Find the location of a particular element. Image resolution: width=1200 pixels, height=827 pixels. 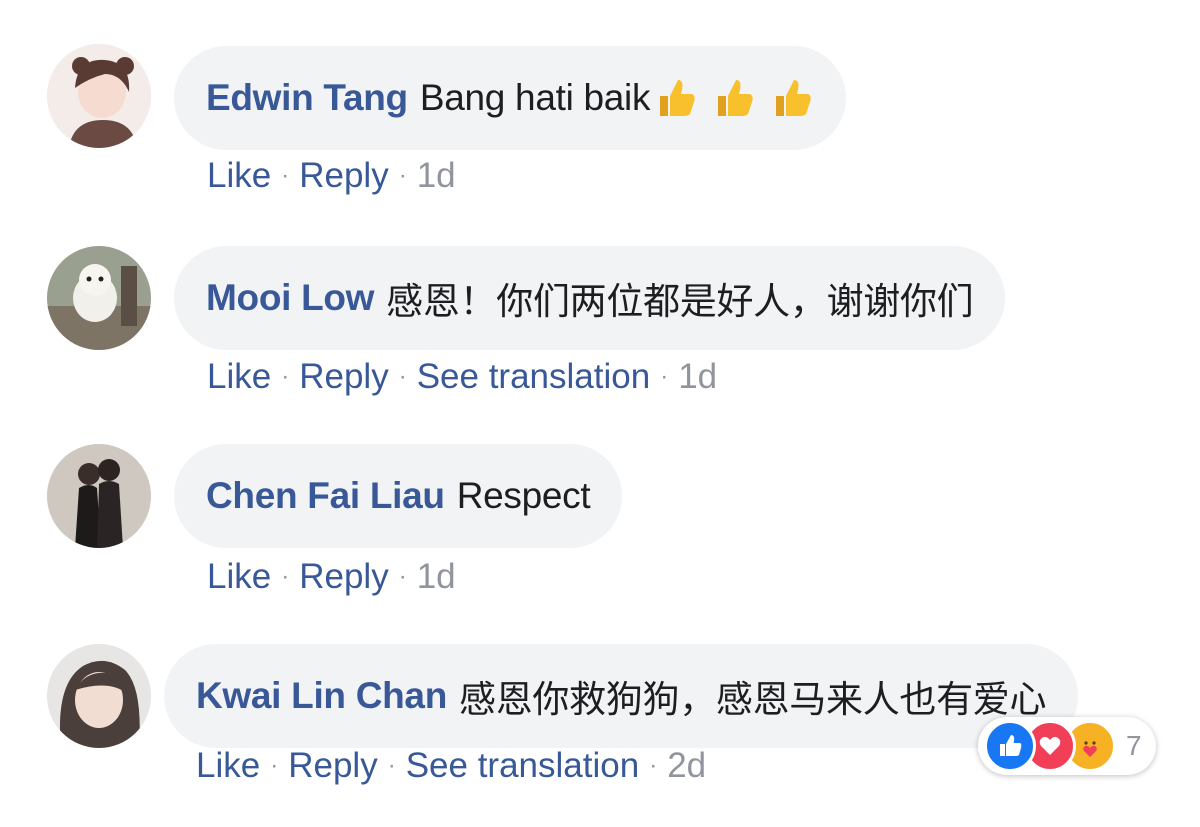

reaction-summary: 7 is located at coordinates (1067, 746).